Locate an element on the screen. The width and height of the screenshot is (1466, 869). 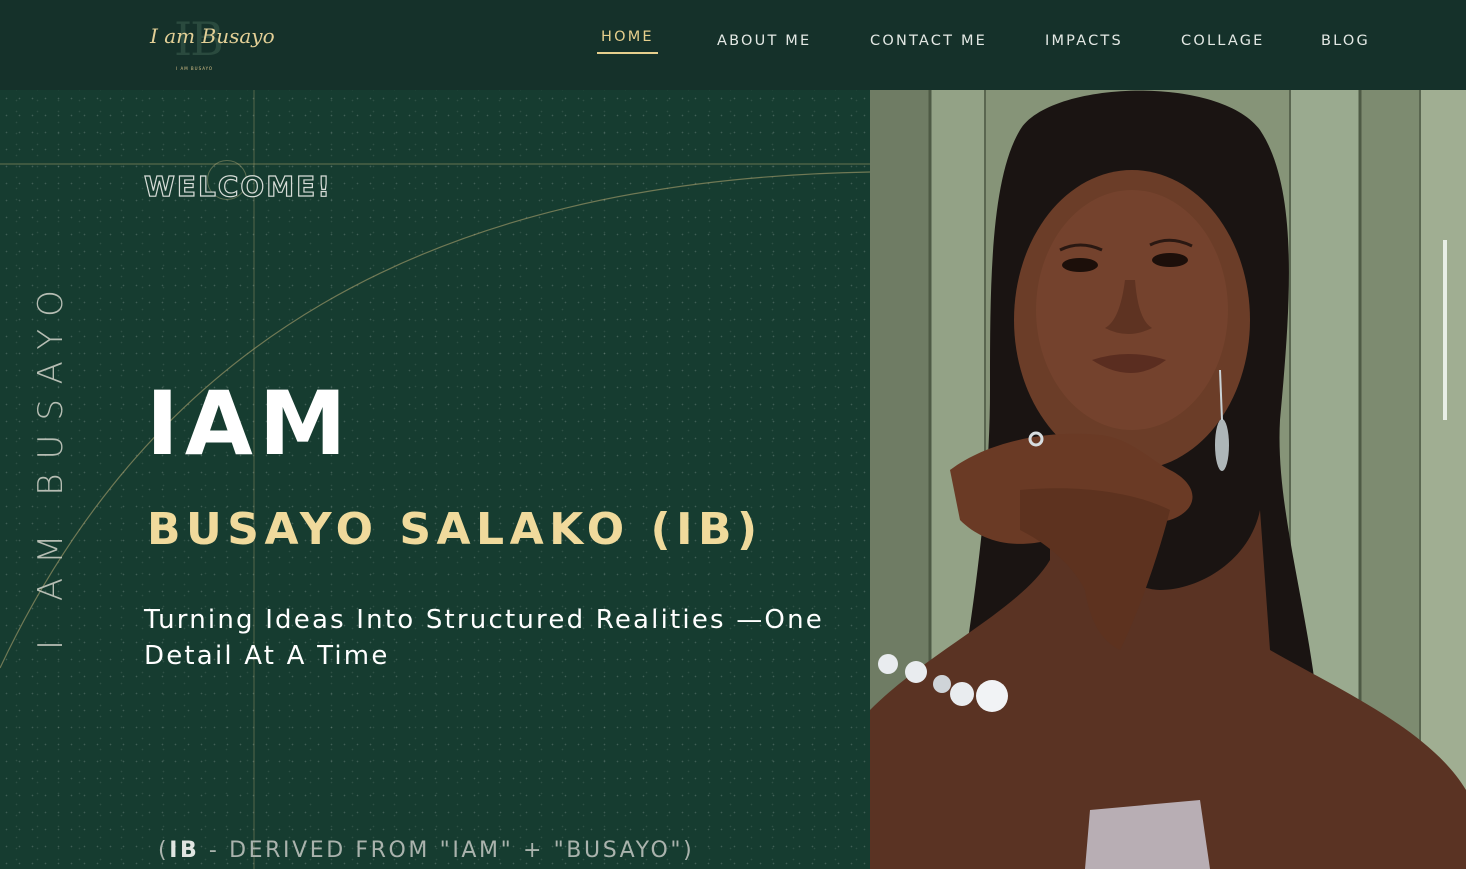
nav-impacts: IMPACTS is located at coordinates (1084, 41).